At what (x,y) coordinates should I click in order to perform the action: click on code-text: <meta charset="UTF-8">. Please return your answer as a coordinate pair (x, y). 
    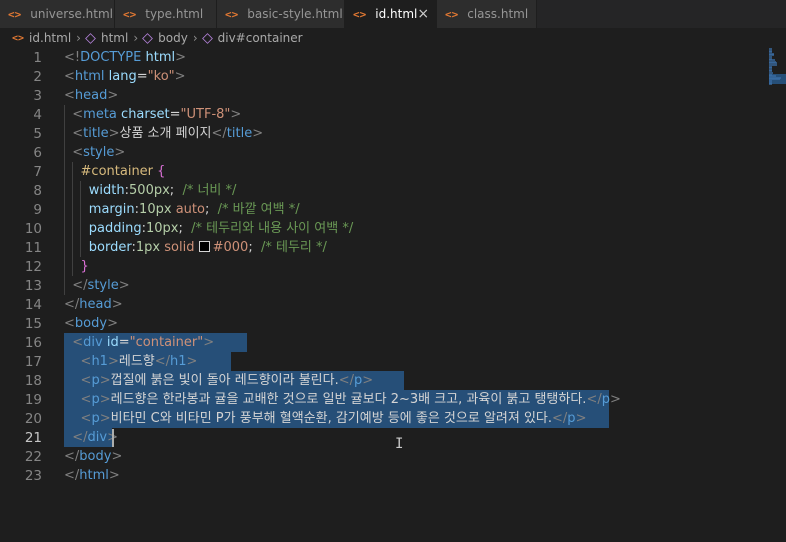
    Looking at the image, I should click on (157, 114).